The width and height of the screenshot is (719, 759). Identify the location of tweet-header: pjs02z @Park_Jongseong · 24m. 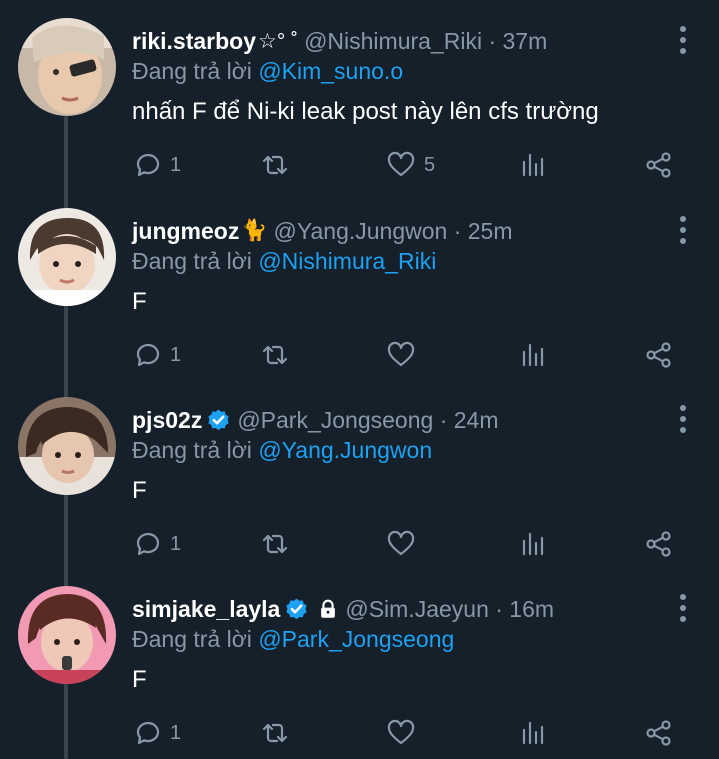
(395, 420).